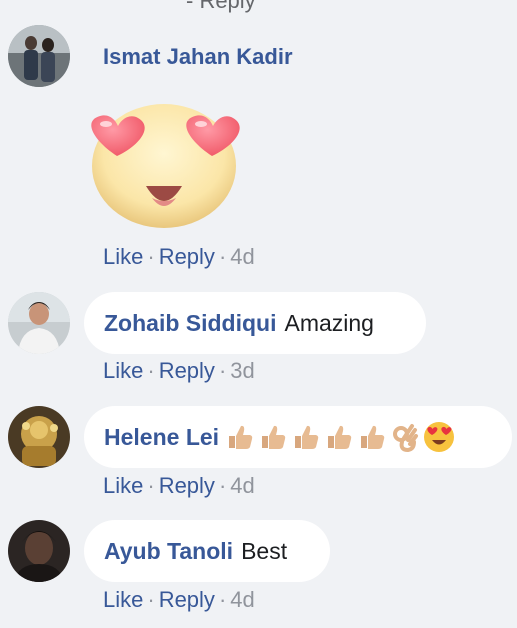  I want to click on comment-bubble: Ayub Tanoli Best, so click(207, 551).